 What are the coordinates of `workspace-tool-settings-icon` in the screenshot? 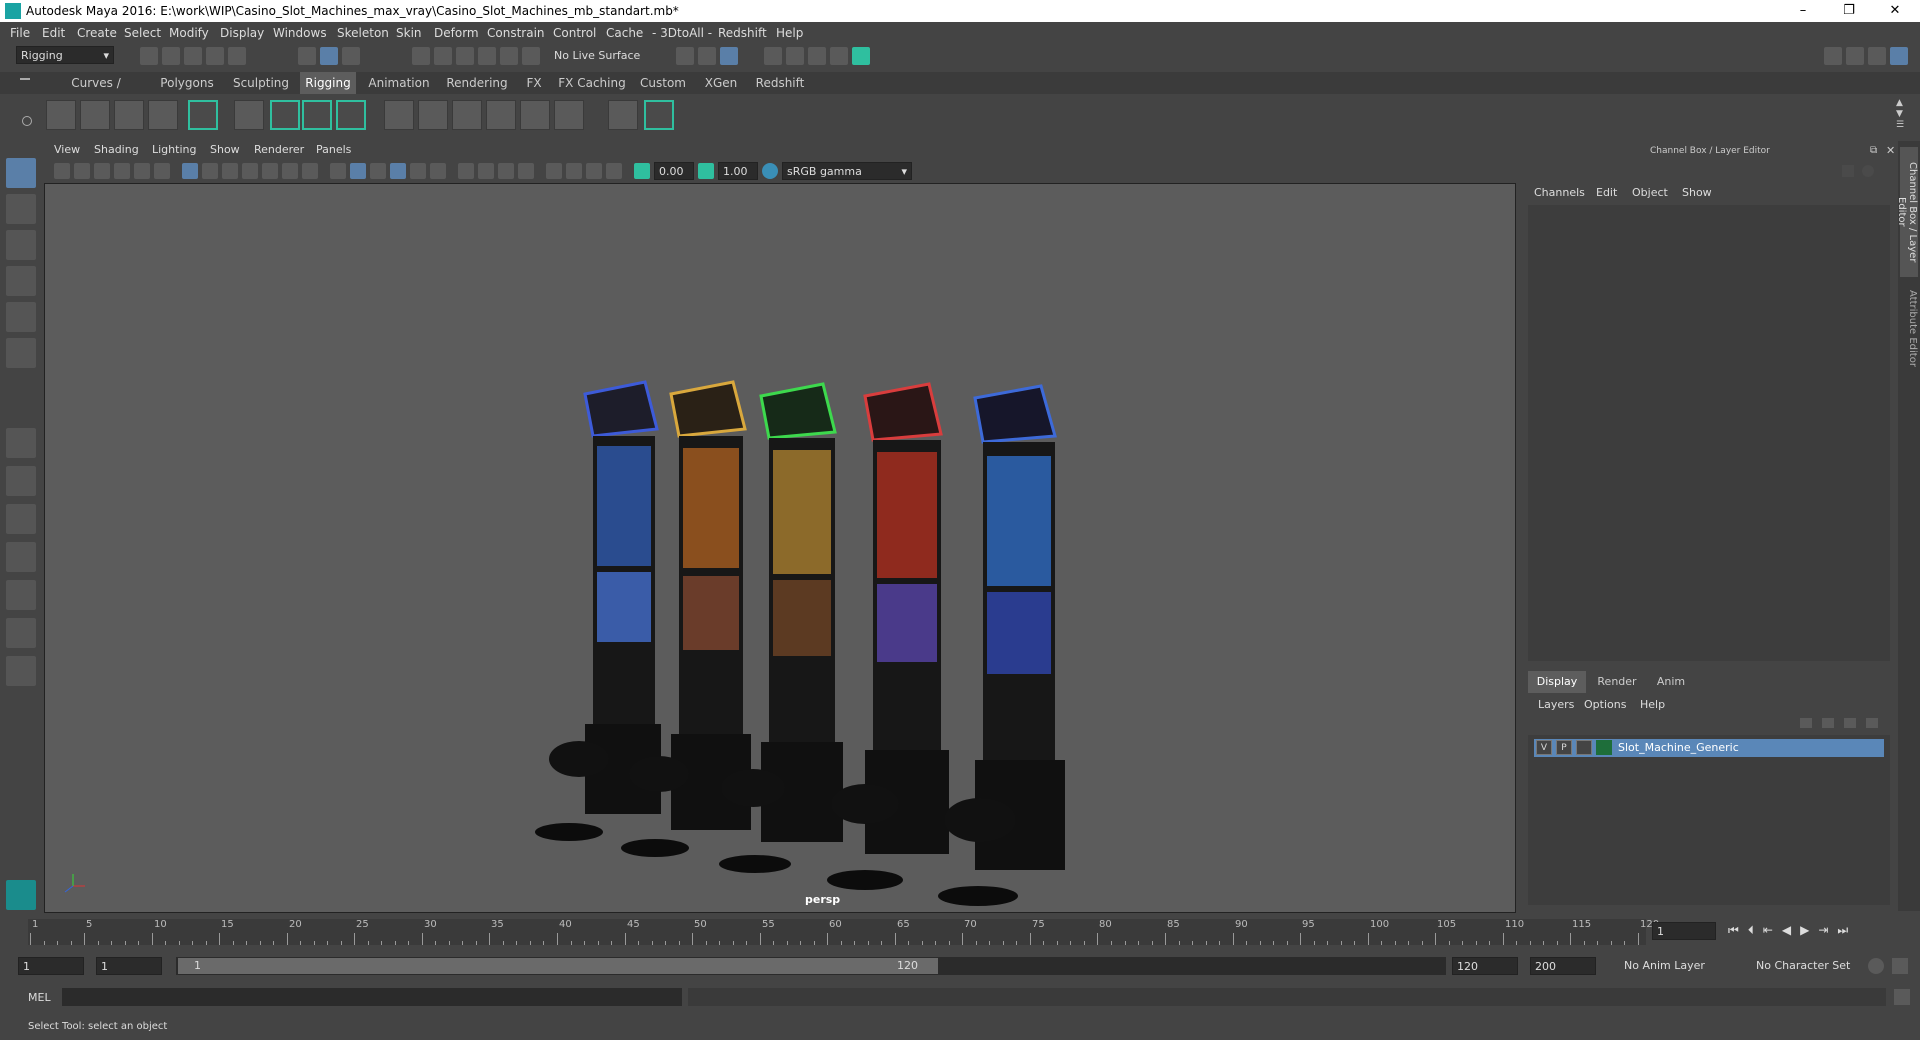 It's located at (1877, 56).